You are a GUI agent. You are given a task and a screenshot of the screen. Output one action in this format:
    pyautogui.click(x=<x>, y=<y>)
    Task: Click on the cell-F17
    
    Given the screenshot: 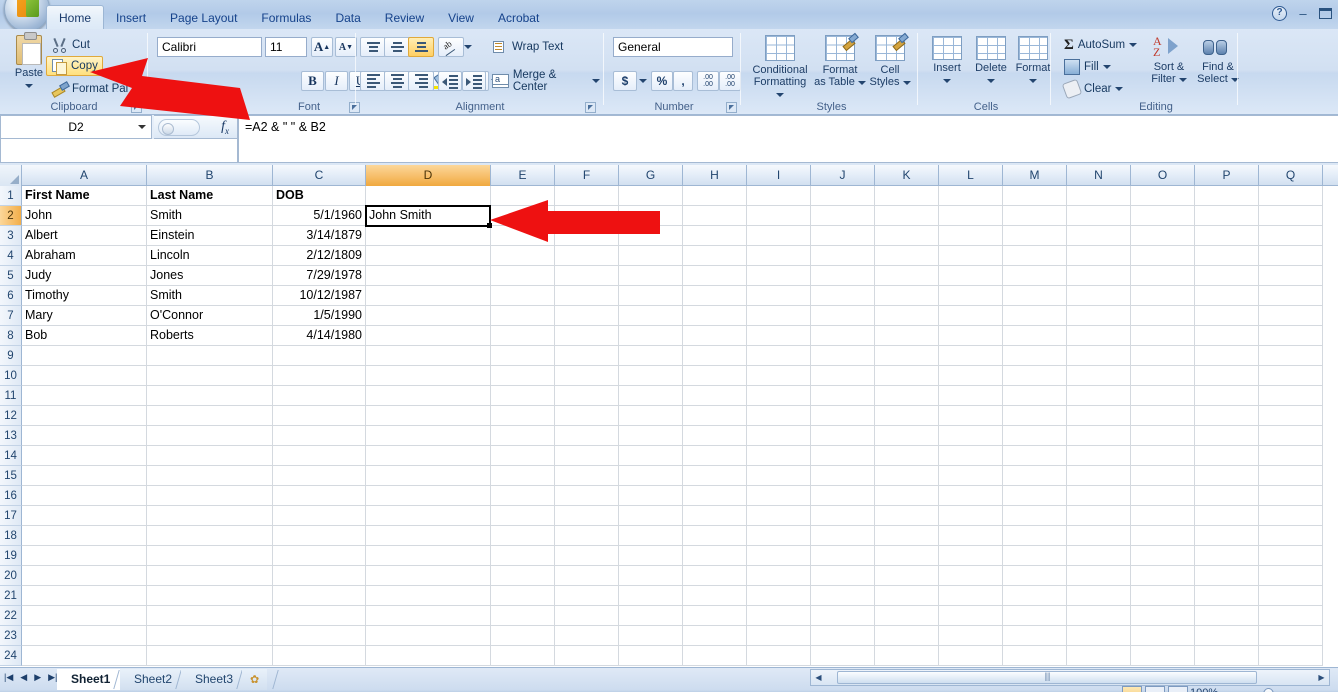 What is the action you would take?
    pyautogui.click(x=587, y=516)
    